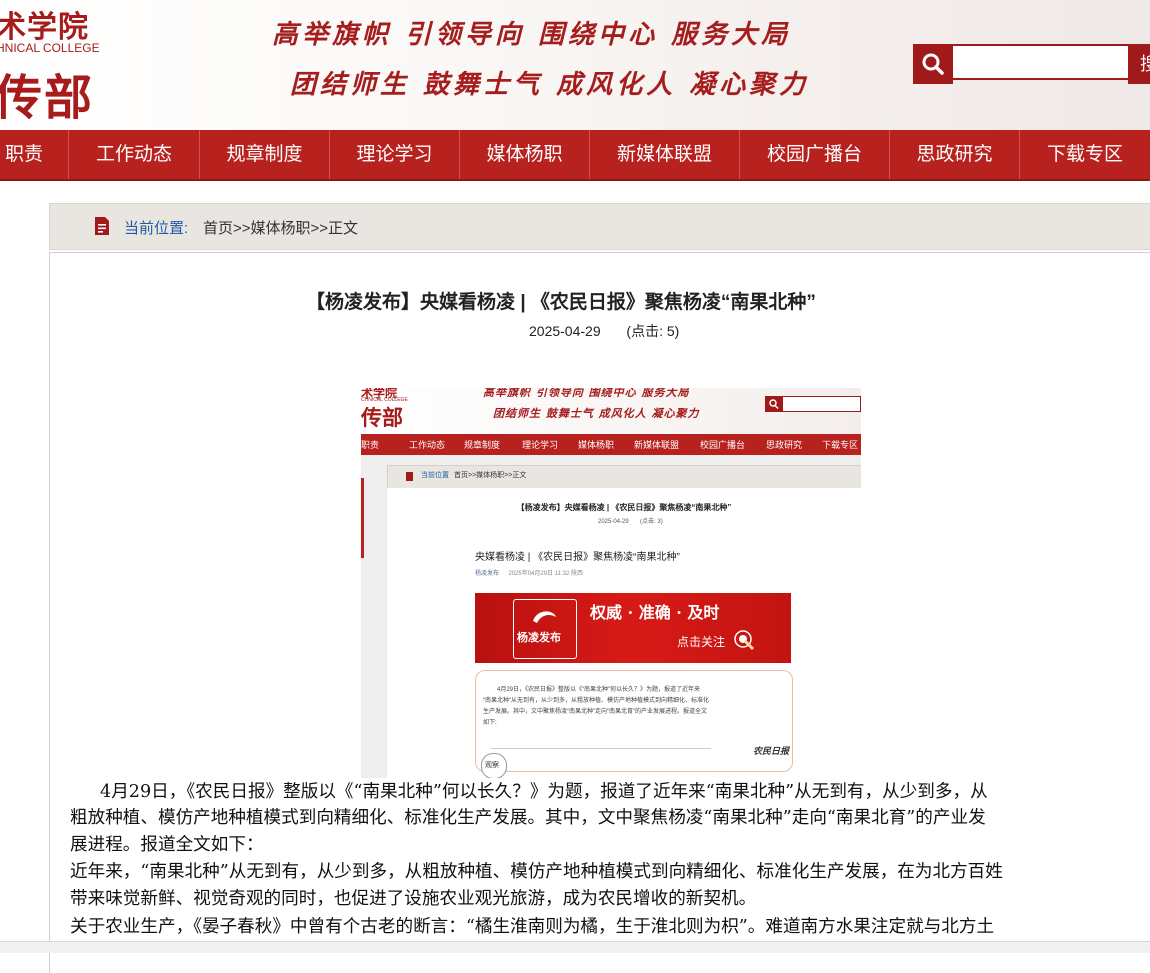 This screenshot has width=1150, height=973. I want to click on breadcrumb-label: 当前位置:, so click(156, 228).